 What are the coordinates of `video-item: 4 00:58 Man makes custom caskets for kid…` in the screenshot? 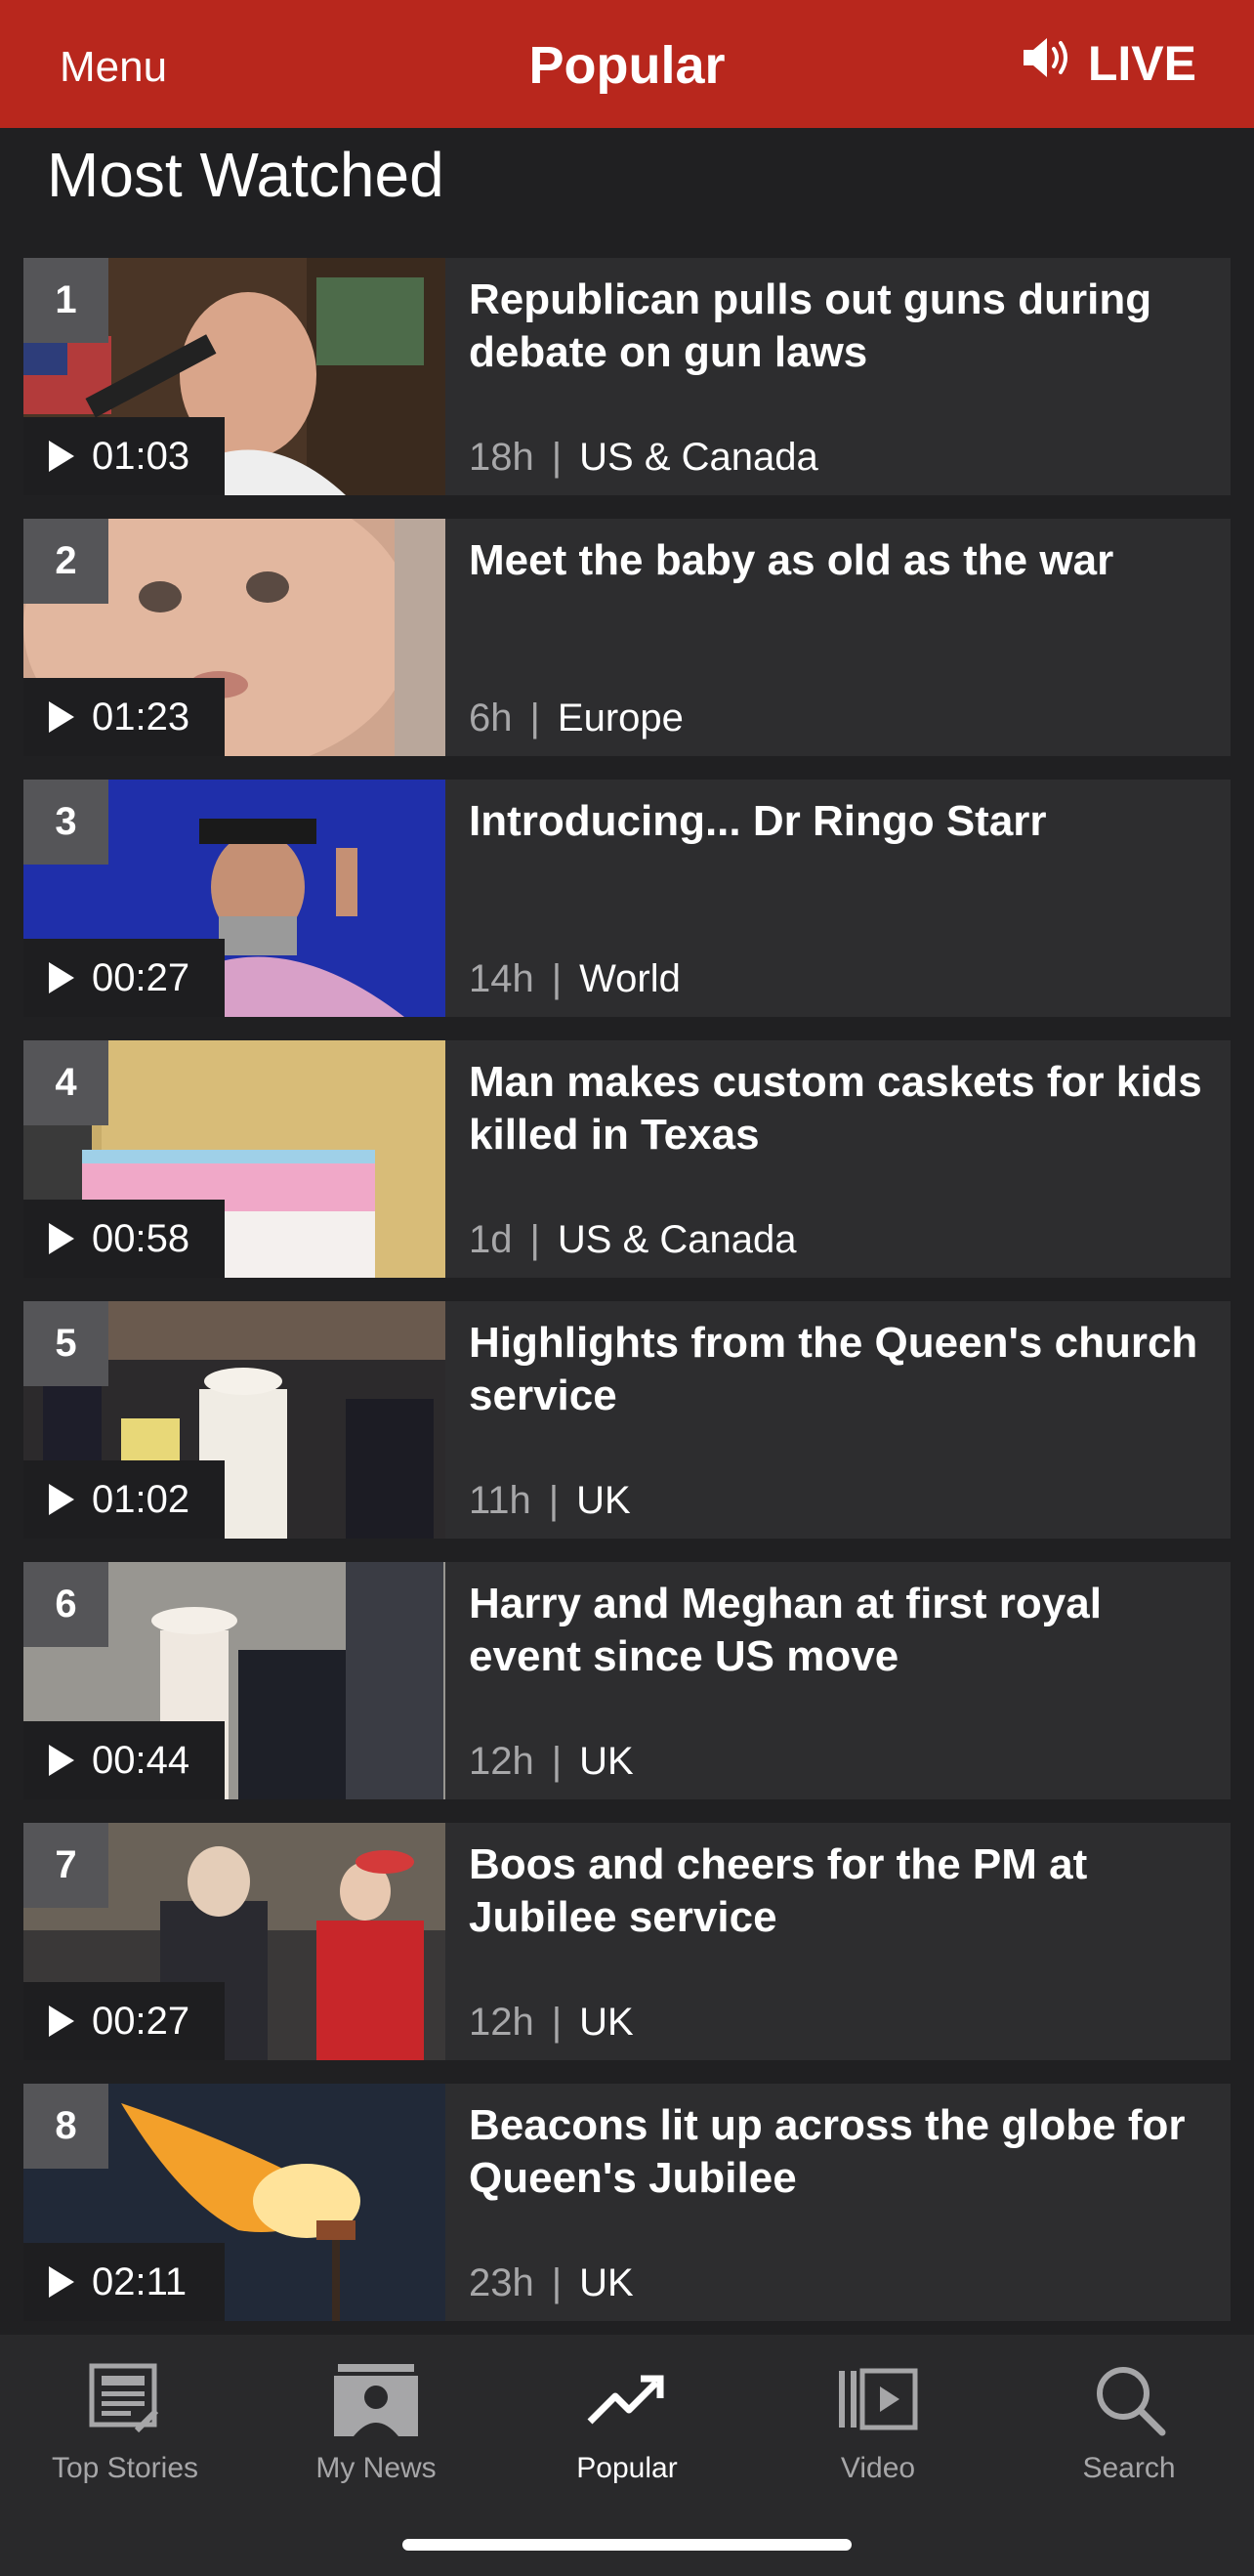 It's located at (627, 1159).